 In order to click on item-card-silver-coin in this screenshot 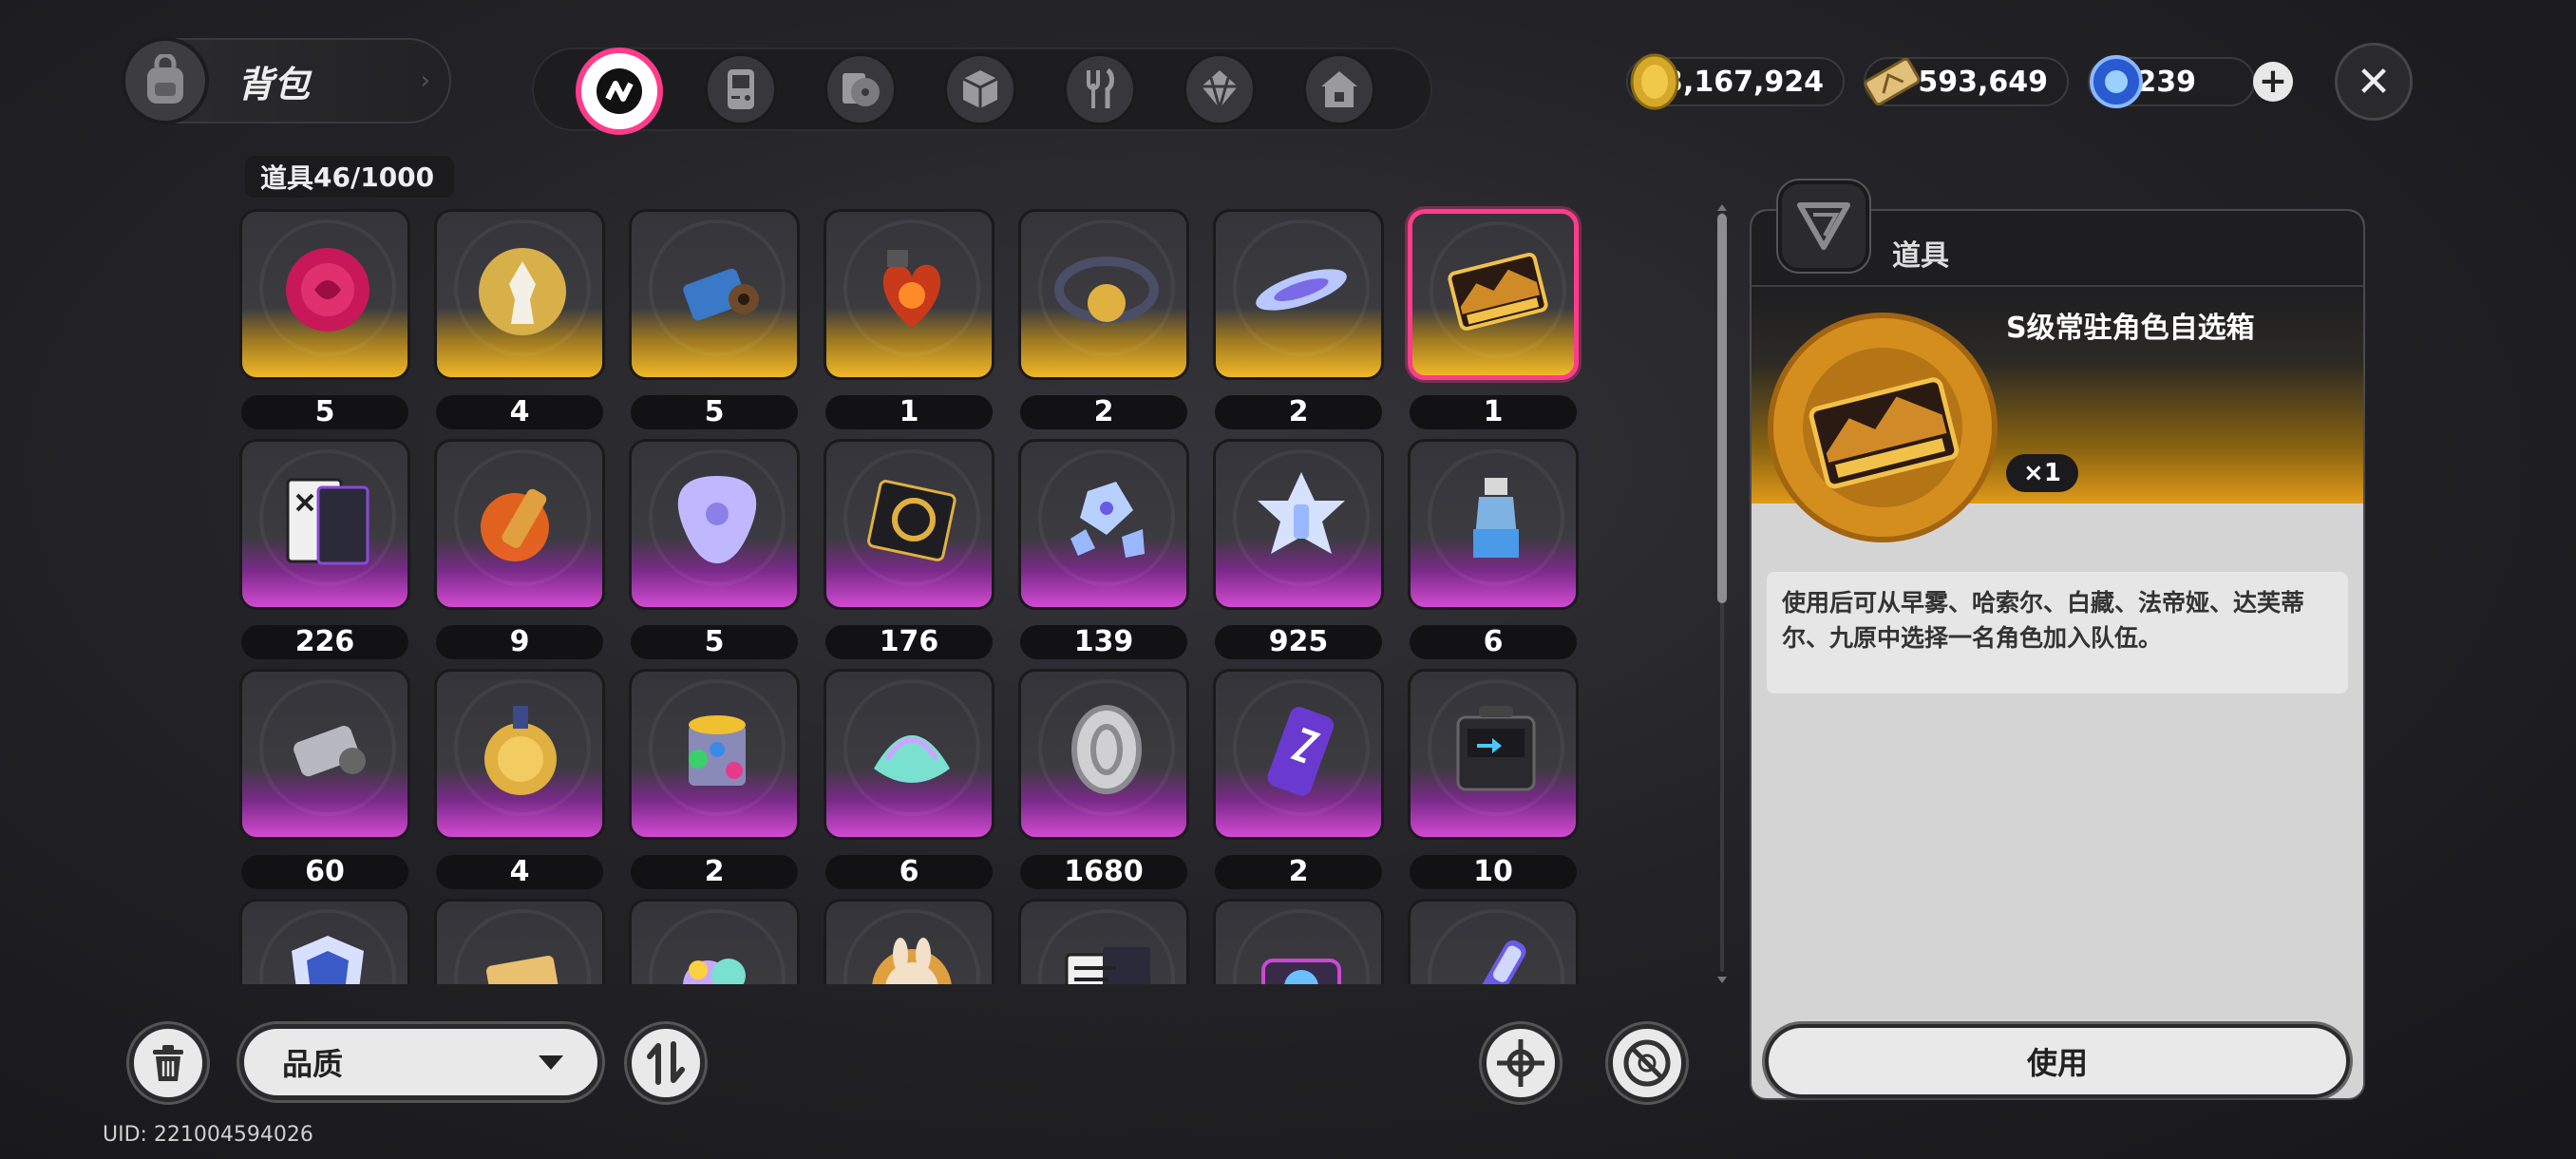, I will do `click(1103, 754)`.